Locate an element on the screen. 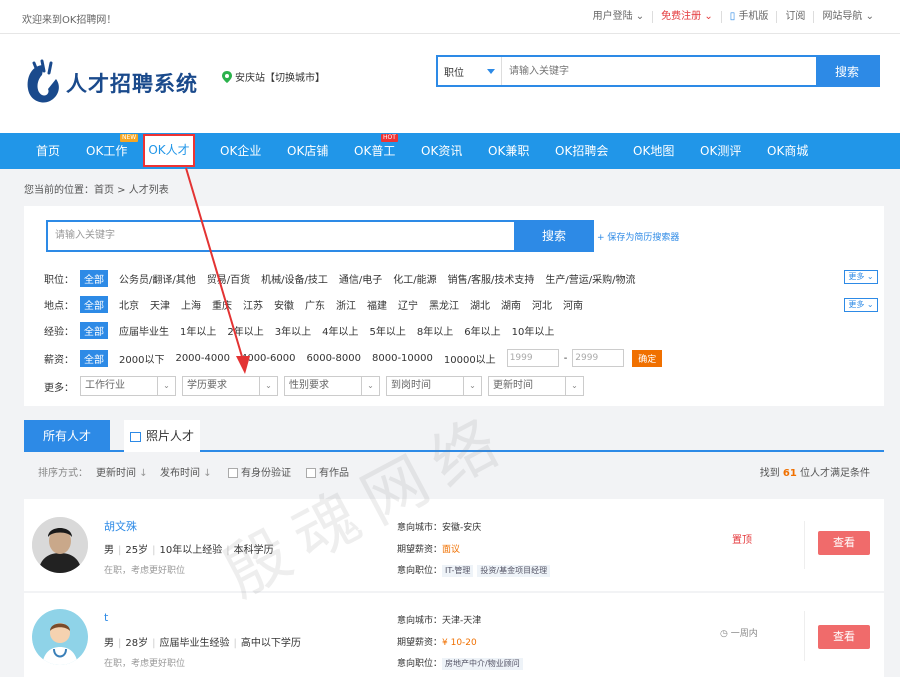  header-search-input is located at coordinates (659, 71).